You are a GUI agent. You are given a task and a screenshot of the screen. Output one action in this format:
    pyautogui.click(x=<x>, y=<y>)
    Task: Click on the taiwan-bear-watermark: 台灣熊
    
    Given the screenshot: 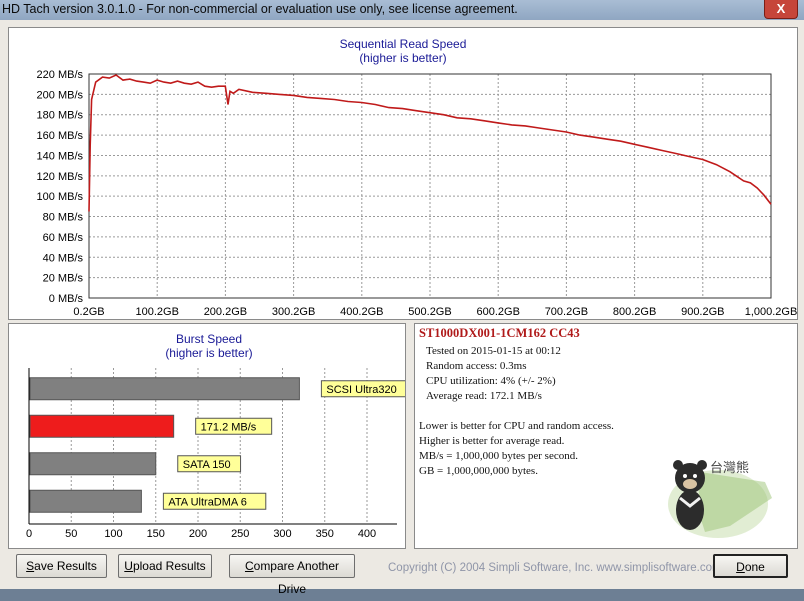 What is the action you would take?
    pyautogui.click(x=720, y=499)
    